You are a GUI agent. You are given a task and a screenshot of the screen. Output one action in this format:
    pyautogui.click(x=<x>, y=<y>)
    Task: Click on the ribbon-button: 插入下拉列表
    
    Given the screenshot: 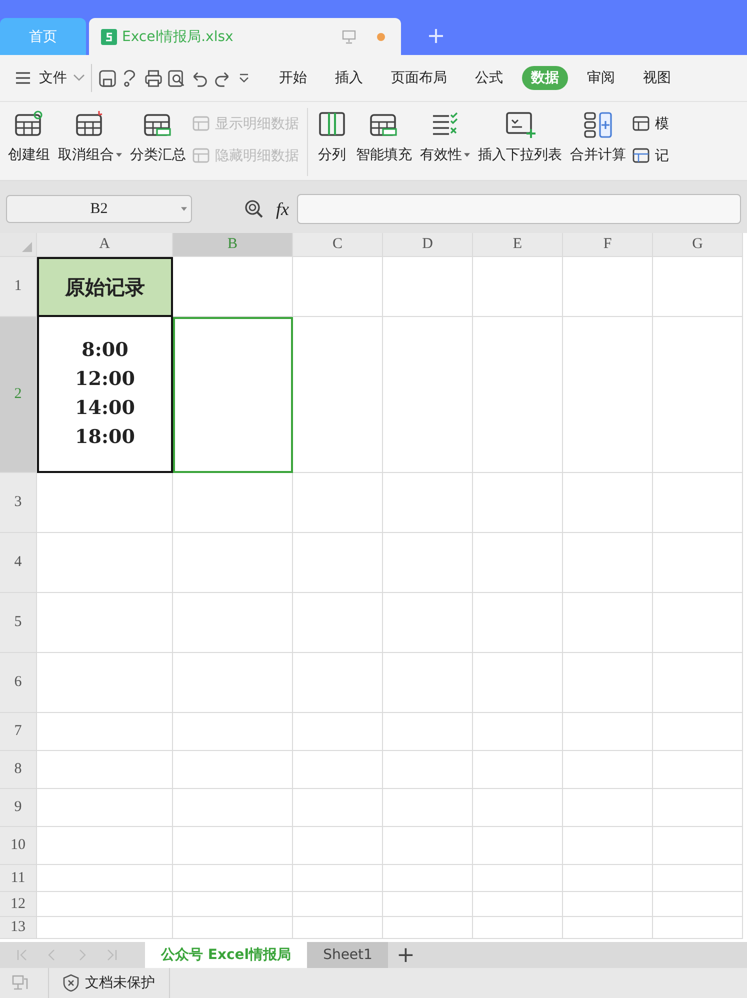 What is the action you would take?
    pyautogui.click(x=520, y=140)
    